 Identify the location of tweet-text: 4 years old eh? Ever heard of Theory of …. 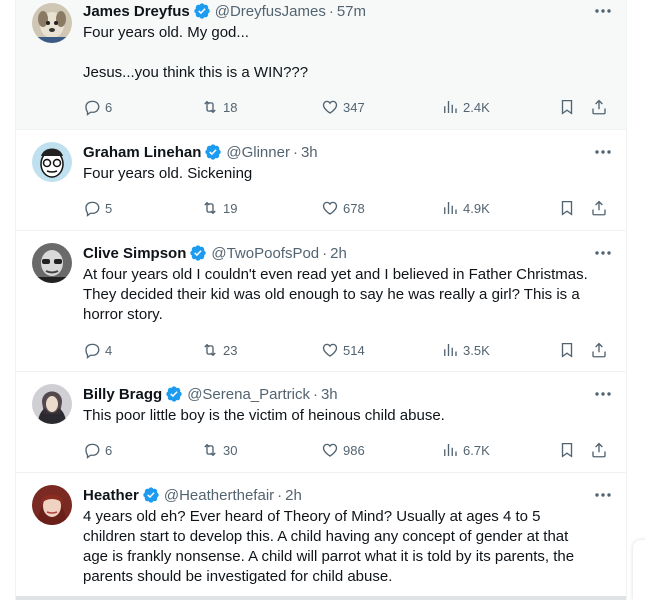
(329, 546).